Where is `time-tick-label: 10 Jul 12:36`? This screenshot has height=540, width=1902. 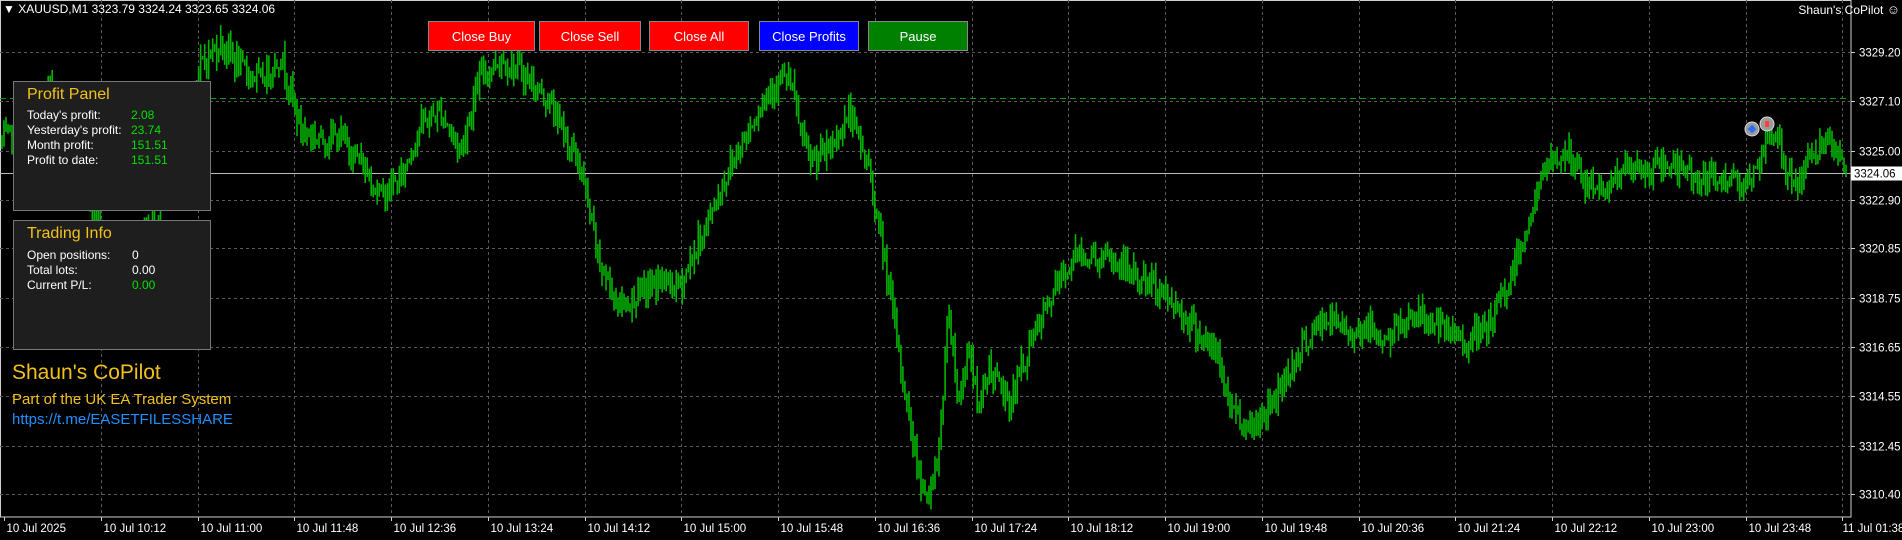 time-tick-label: 10 Jul 12:36 is located at coordinates (425, 529).